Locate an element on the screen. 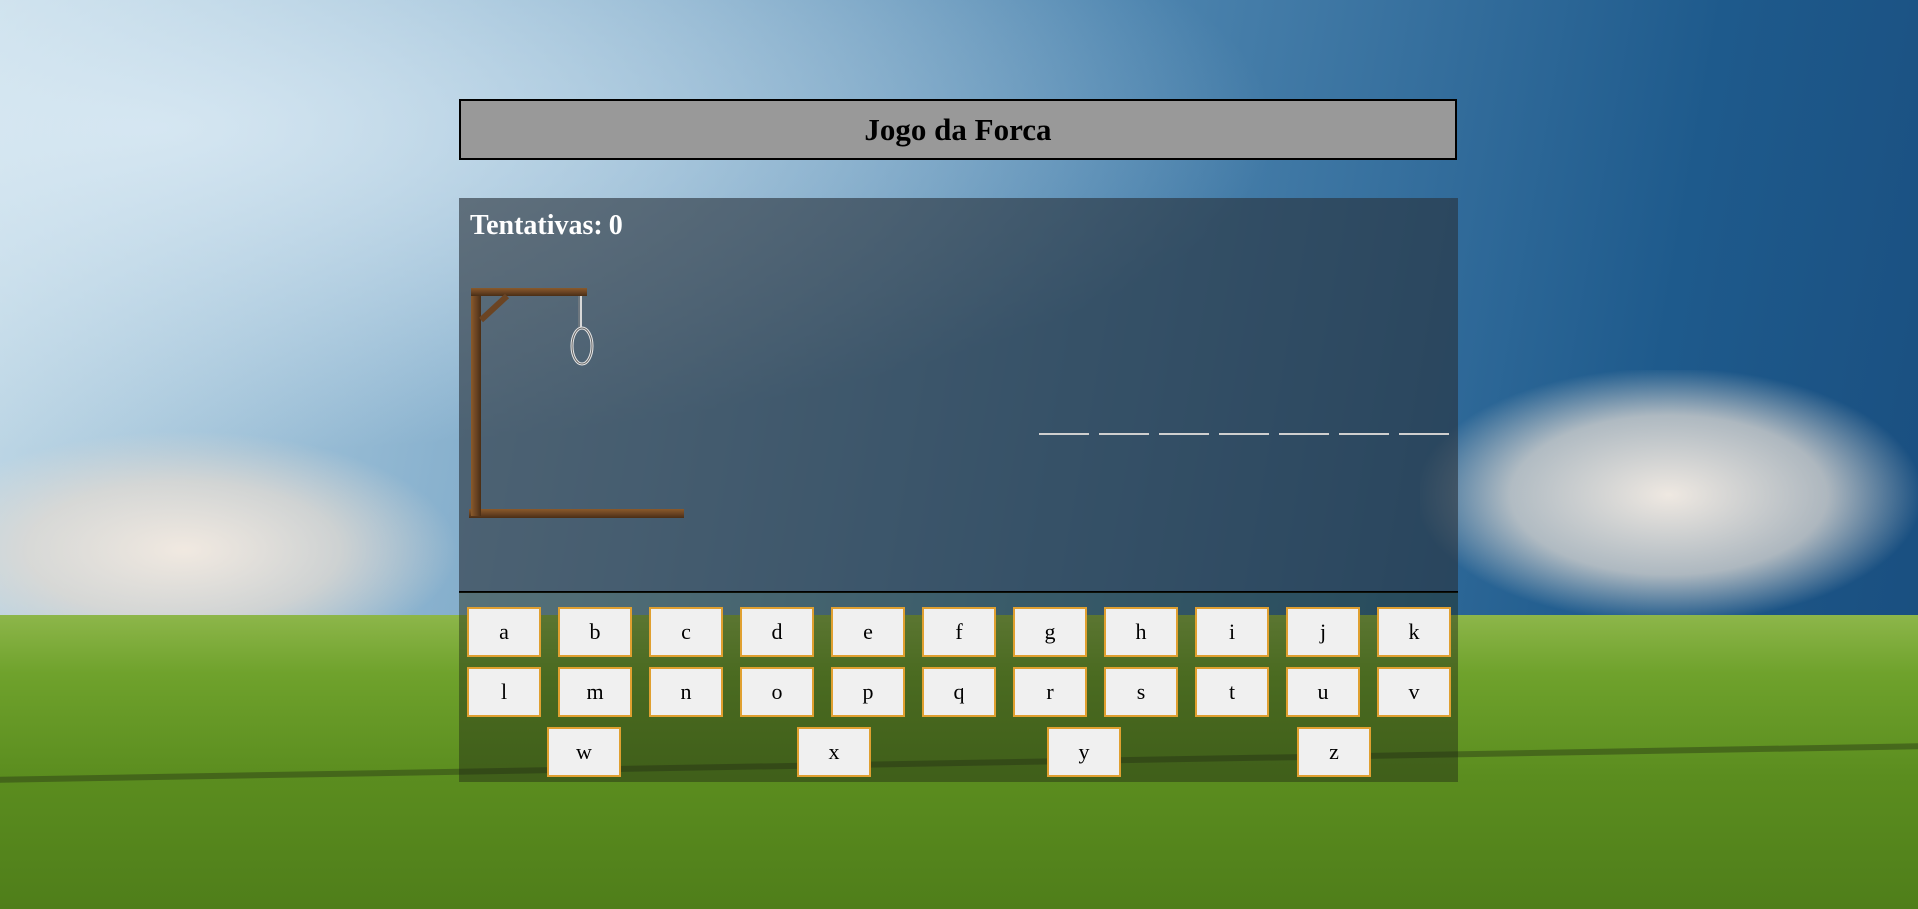 The width and height of the screenshot is (1918, 909). key-j: j is located at coordinates (1323, 632).